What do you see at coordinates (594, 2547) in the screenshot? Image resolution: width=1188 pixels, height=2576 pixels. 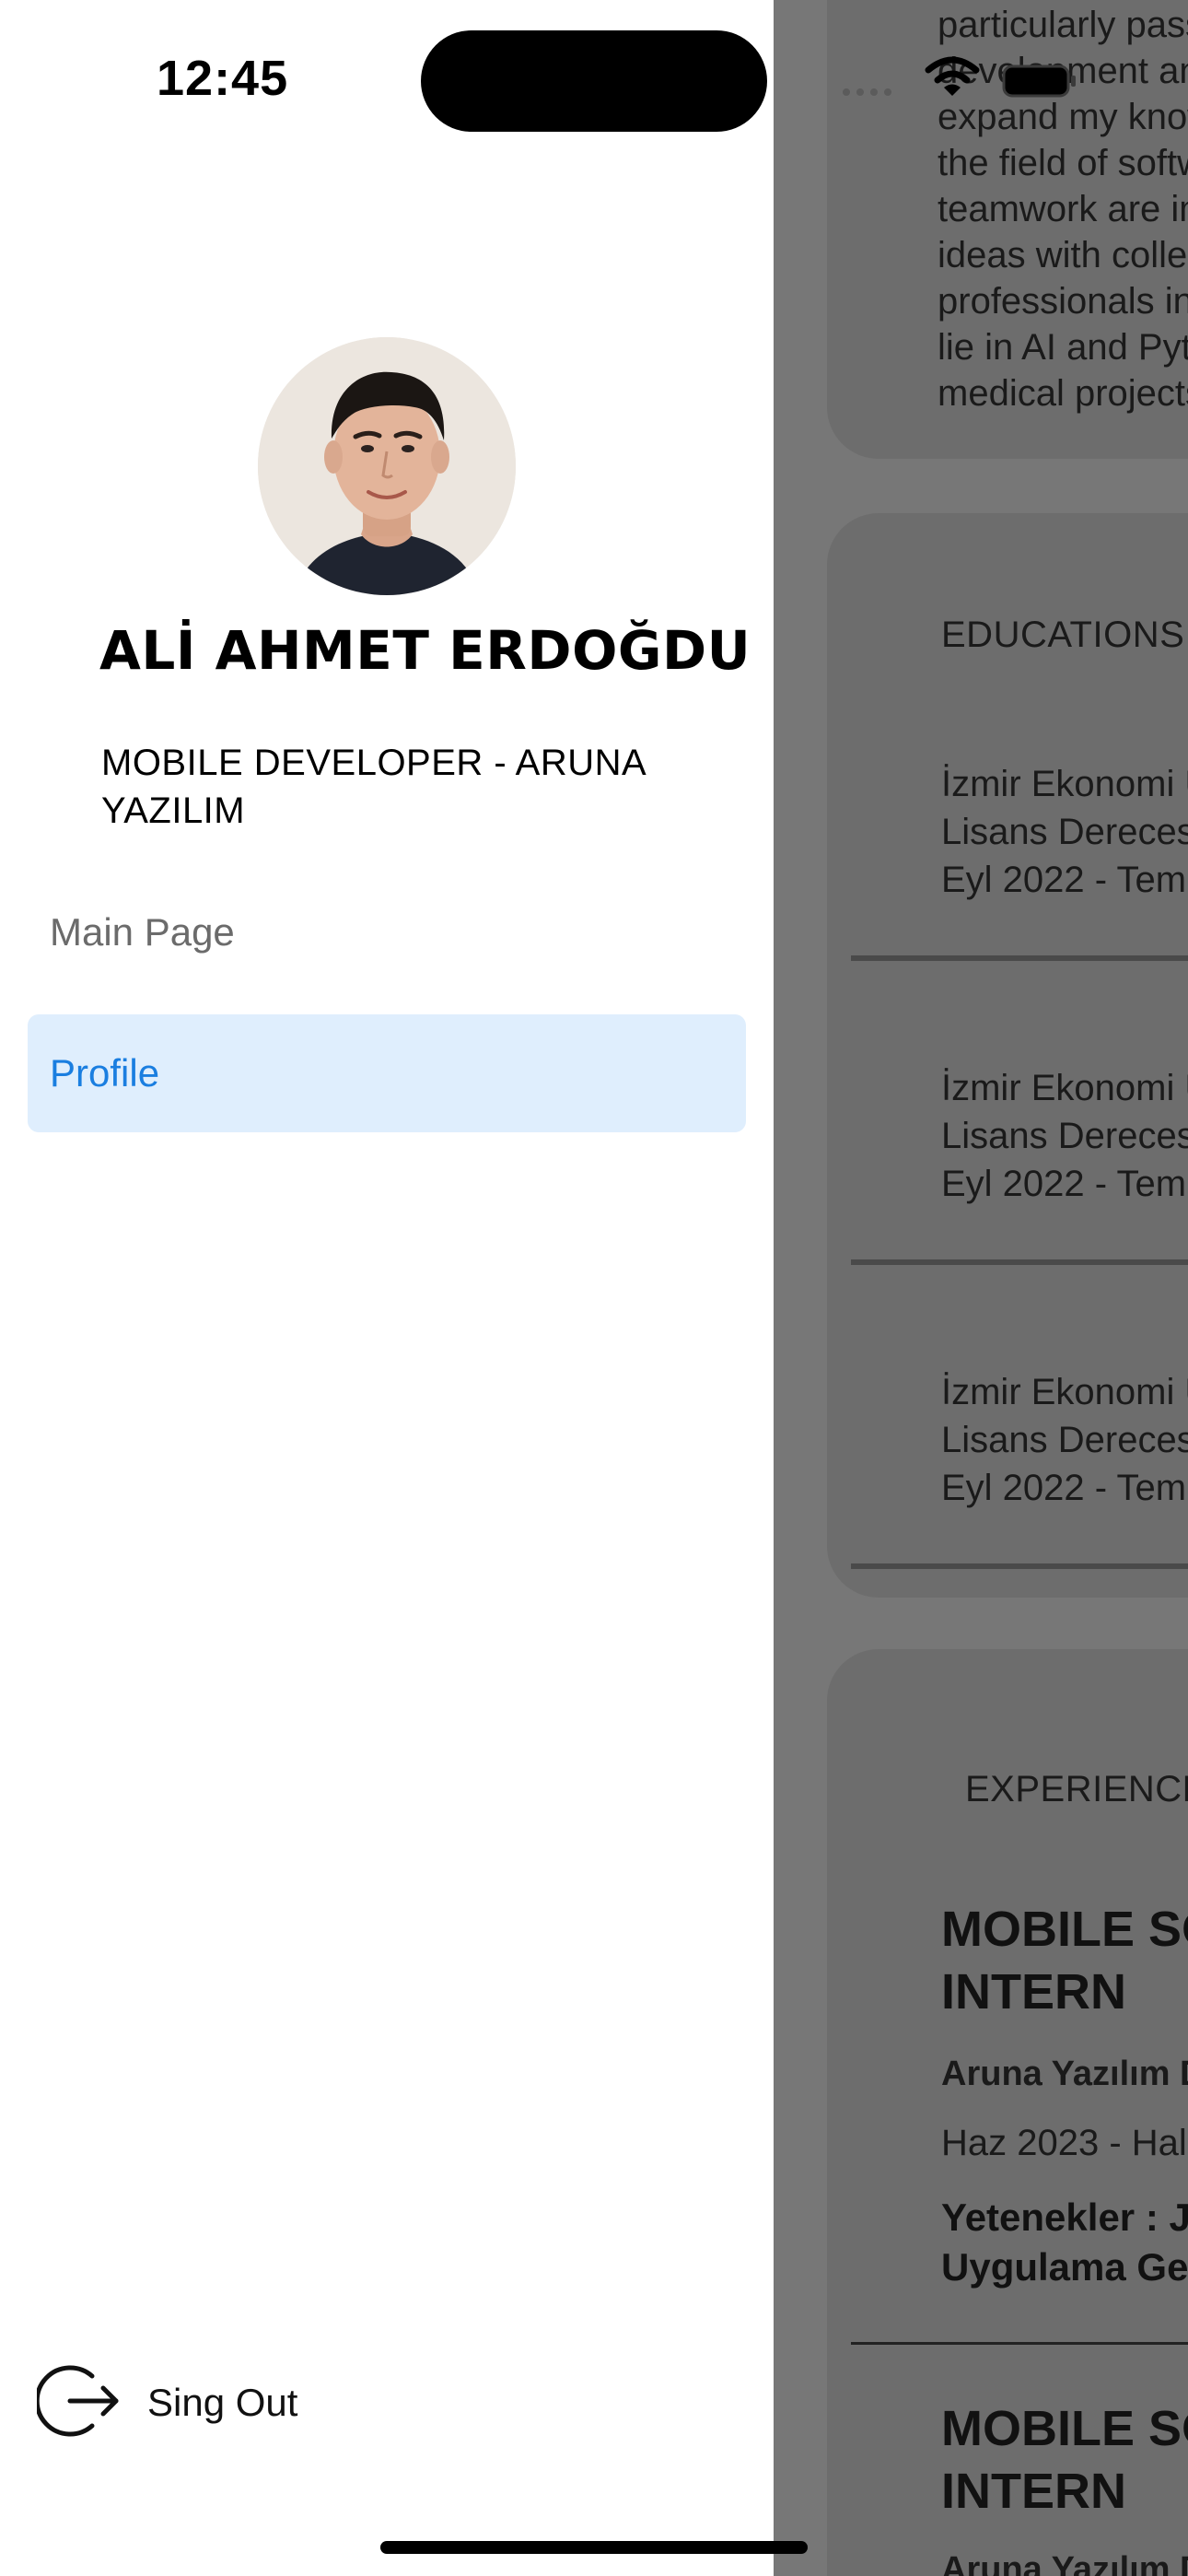 I see `home-indicator` at bounding box center [594, 2547].